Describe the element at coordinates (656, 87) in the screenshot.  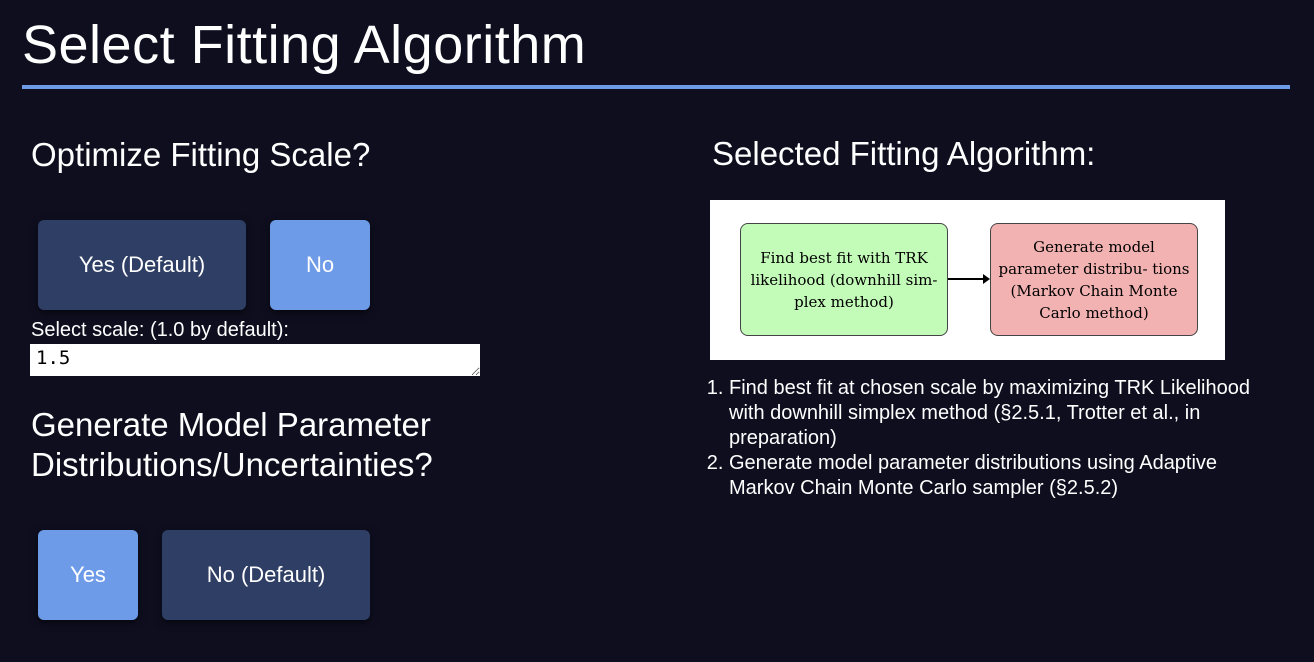
I see `title-divider` at that location.